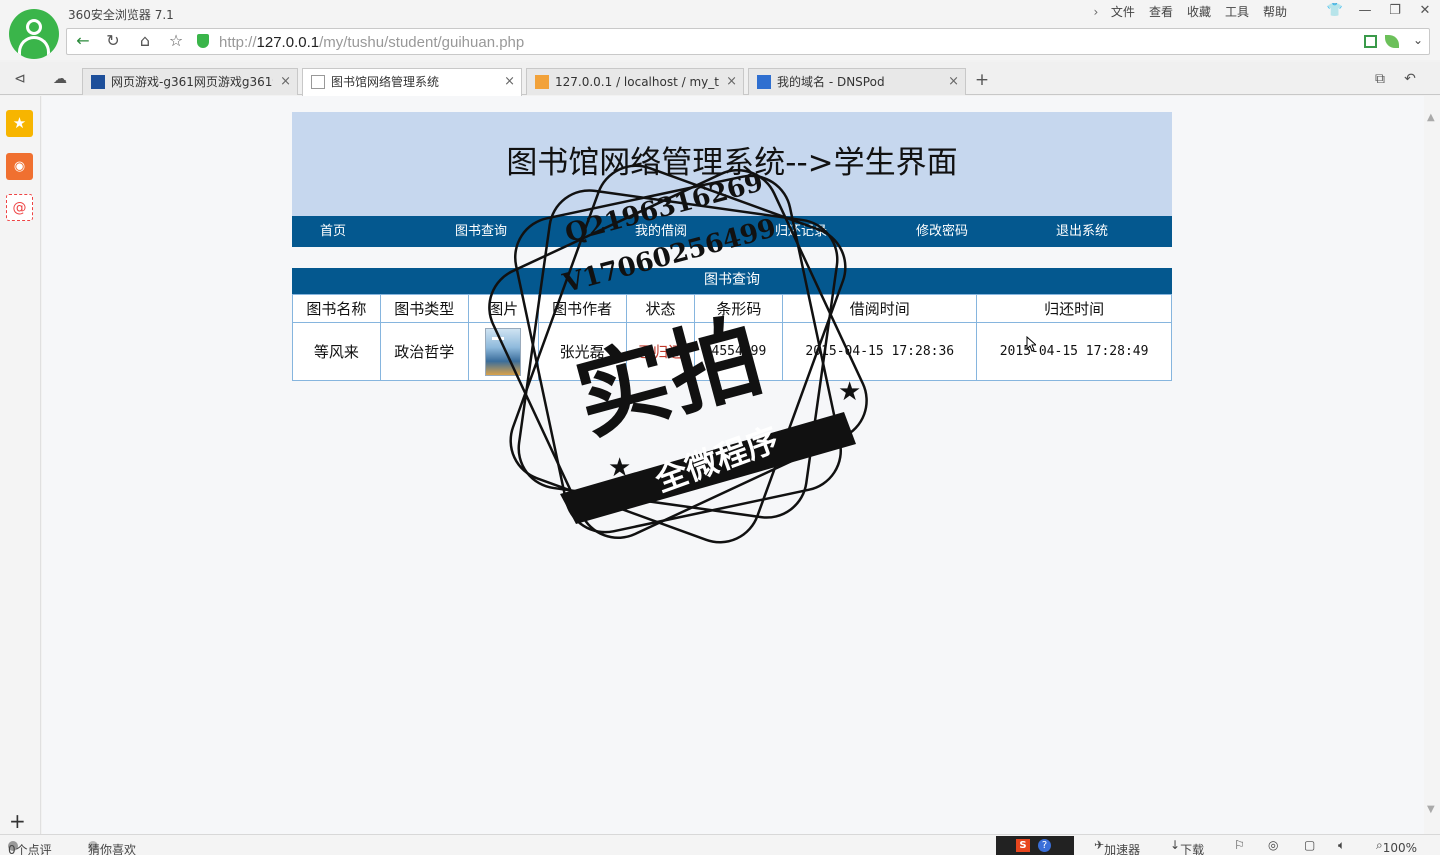  What do you see at coordinates (801, 231) in the screenshot?
I see `nav-return-records: 归还记录` at bounding box center [801, 231].